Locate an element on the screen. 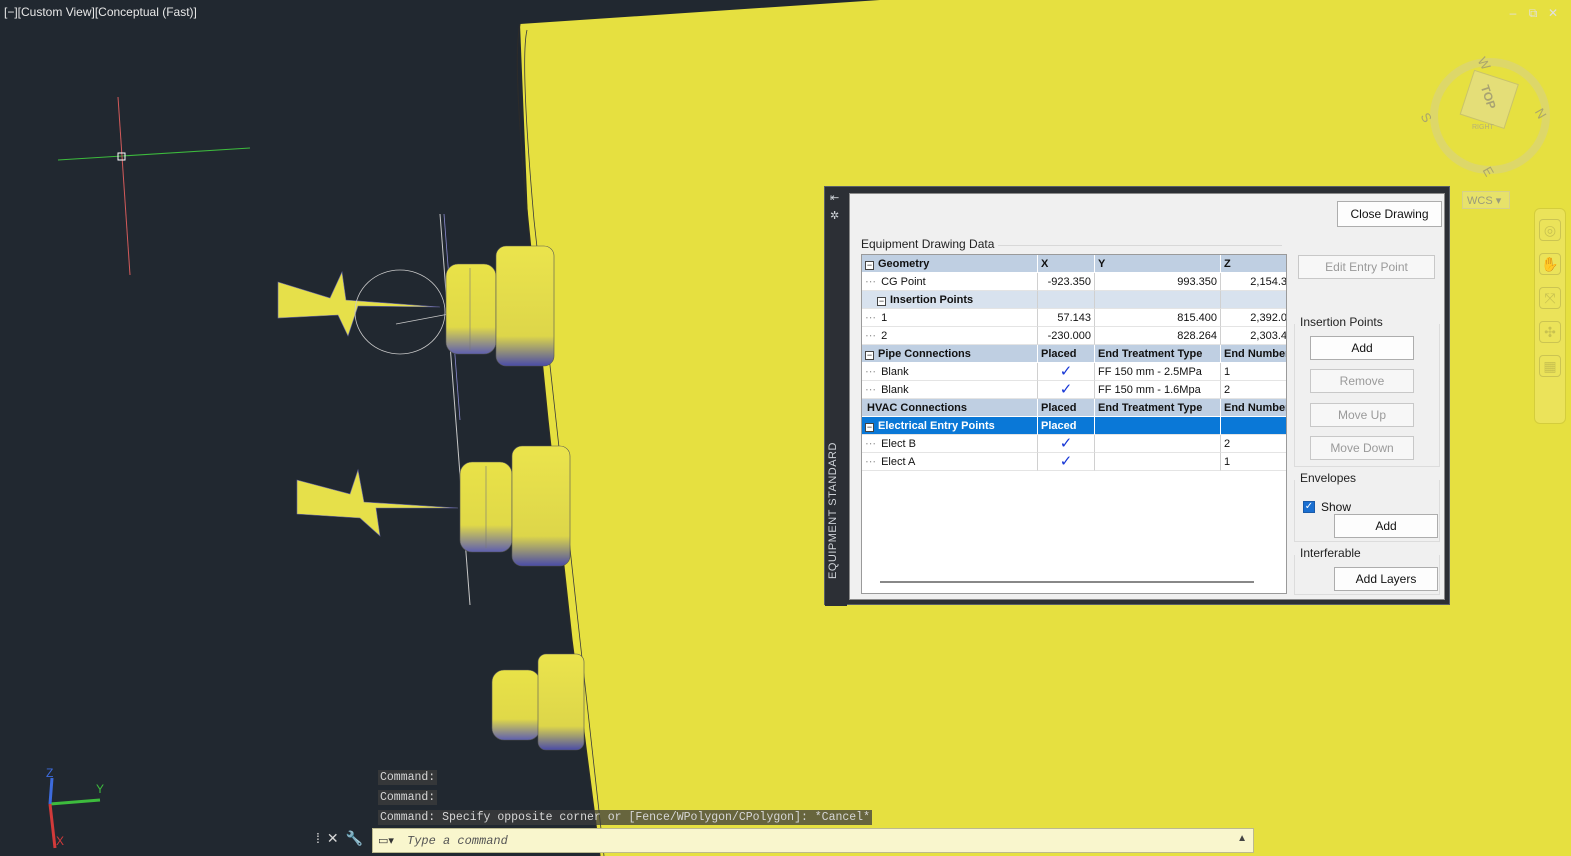  grid-group-row: − Geometry X Y Z is located at coordinates (1074, 264).